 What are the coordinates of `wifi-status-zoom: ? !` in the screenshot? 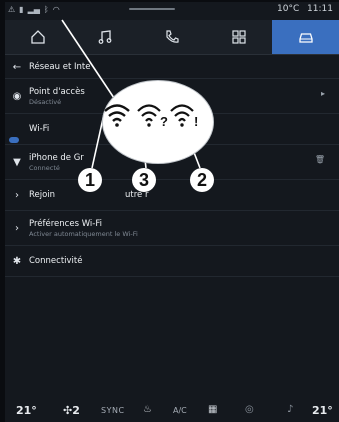 It's located at (158, 122).